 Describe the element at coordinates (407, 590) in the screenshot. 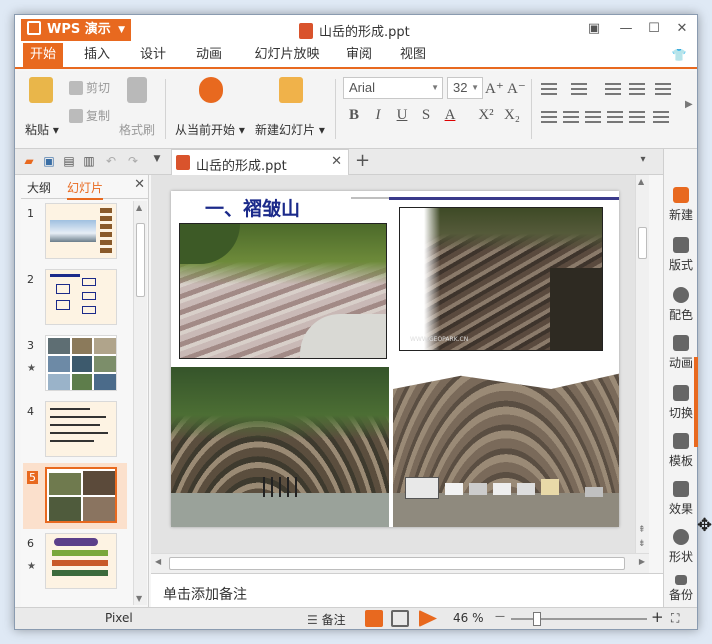

I see `notes-pane: 单击添加备注` at that location.